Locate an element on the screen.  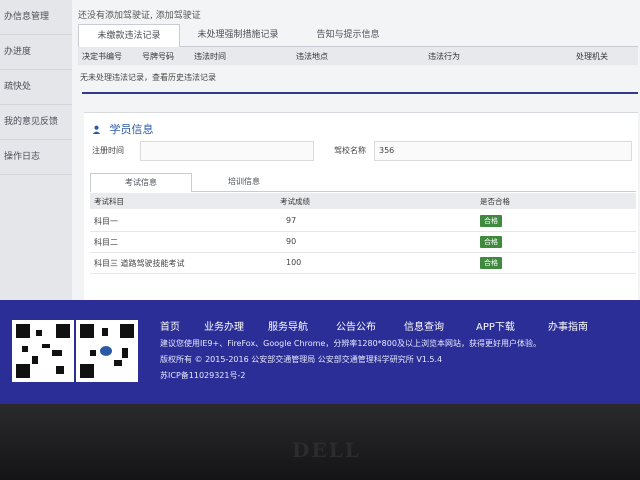
col-exam-subject: 考试科目 is located at coordinates (109, 201).